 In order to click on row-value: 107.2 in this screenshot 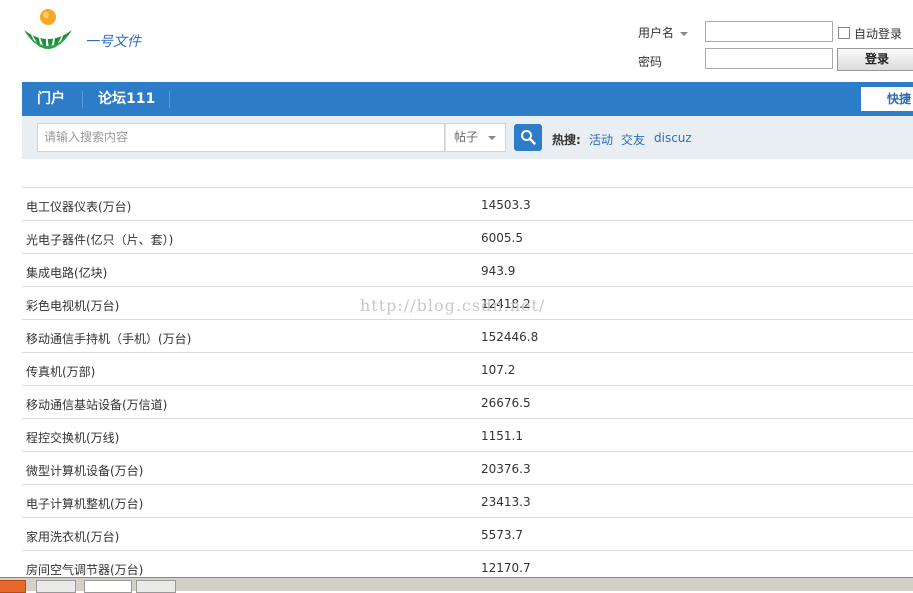, I will do `click(498, 370)`.